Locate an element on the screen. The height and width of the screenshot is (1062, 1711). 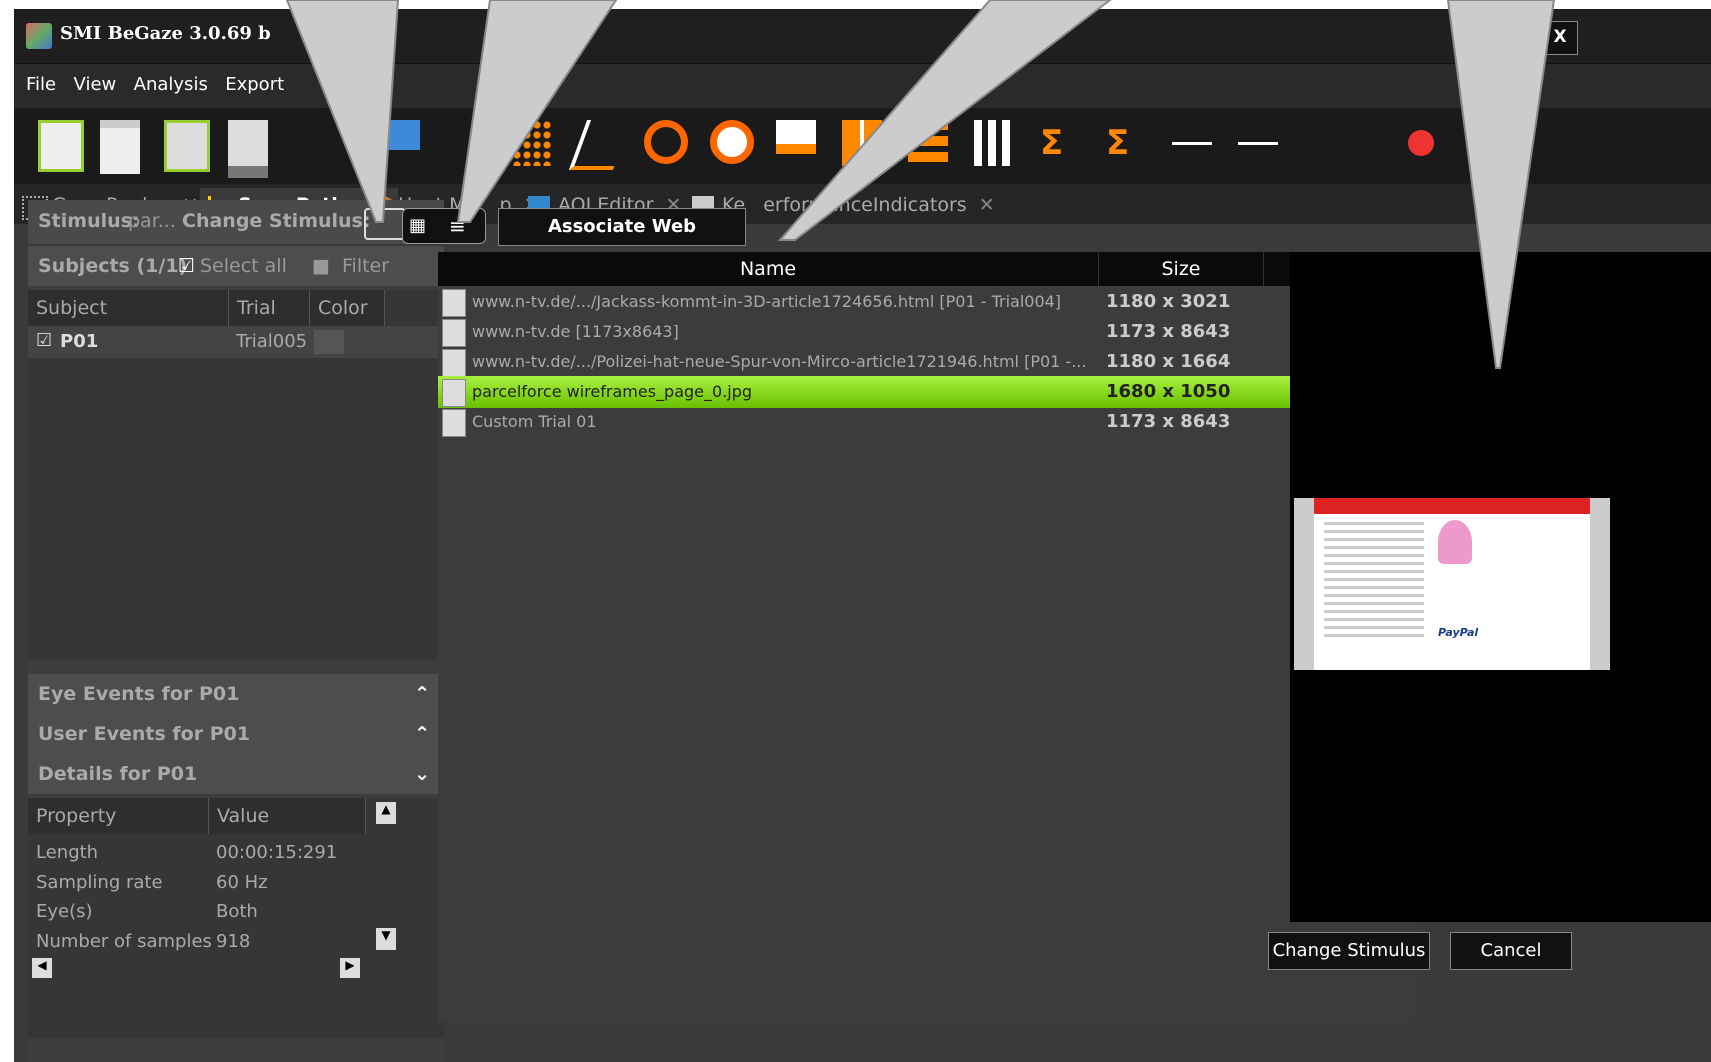
menu-export: Export is located at coordinates (254, 84).